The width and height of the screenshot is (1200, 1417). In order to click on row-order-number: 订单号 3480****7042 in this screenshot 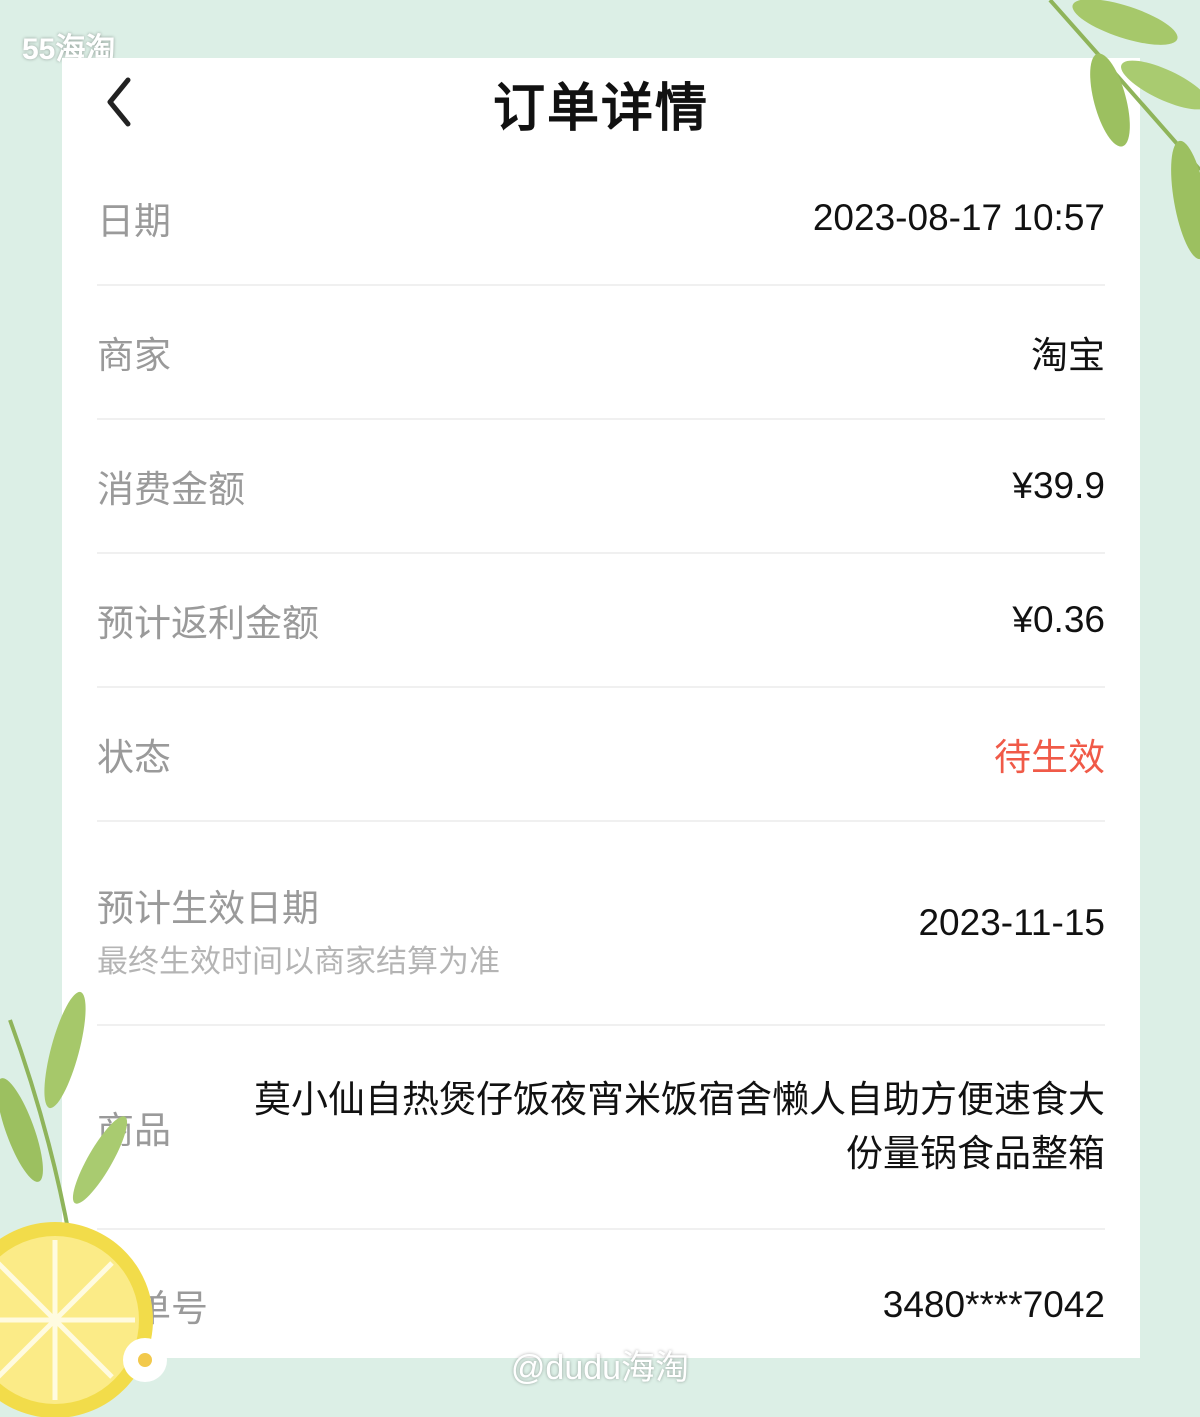, I will do `click(601, 1294)`.